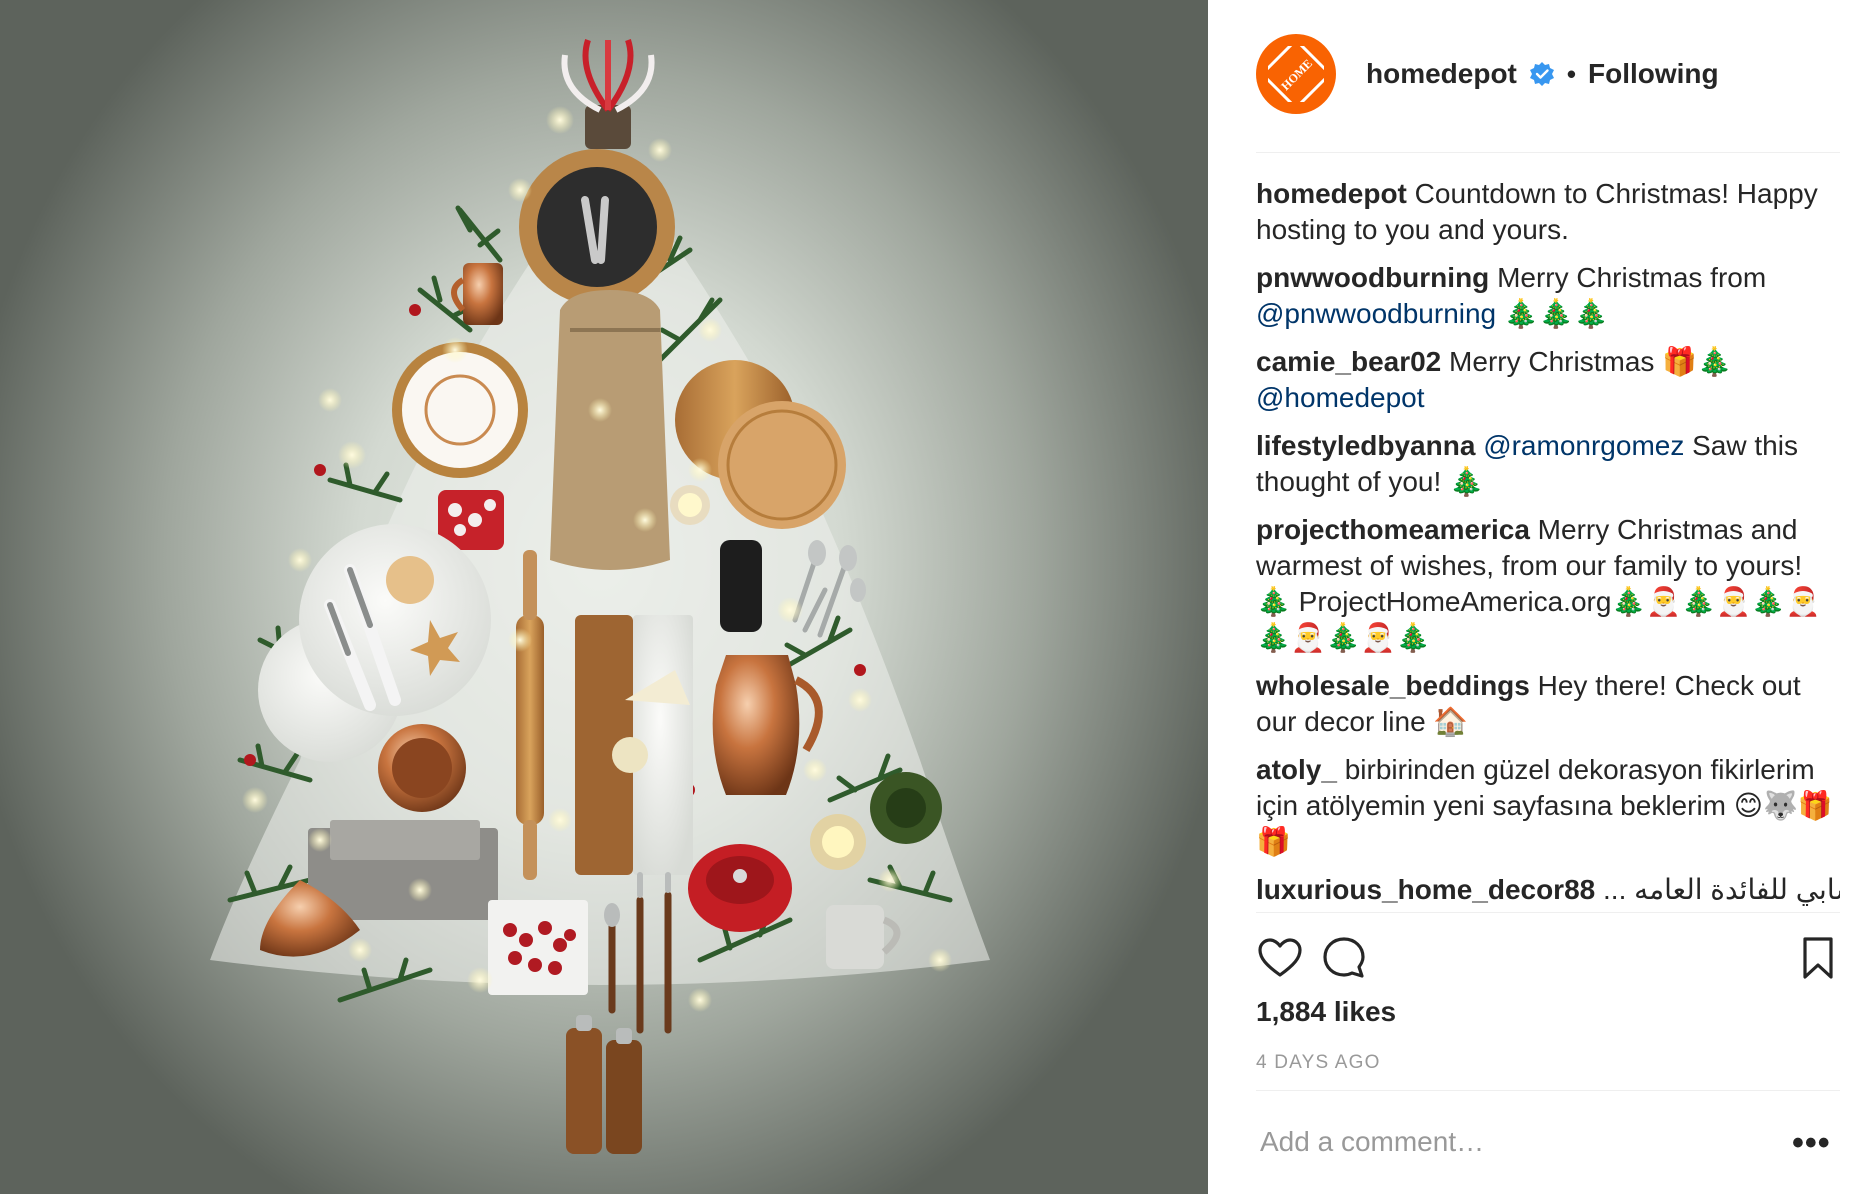  Describe the element at coordinates (608, 94) in the screenshot. I see `candy-cane-topper` at that location.